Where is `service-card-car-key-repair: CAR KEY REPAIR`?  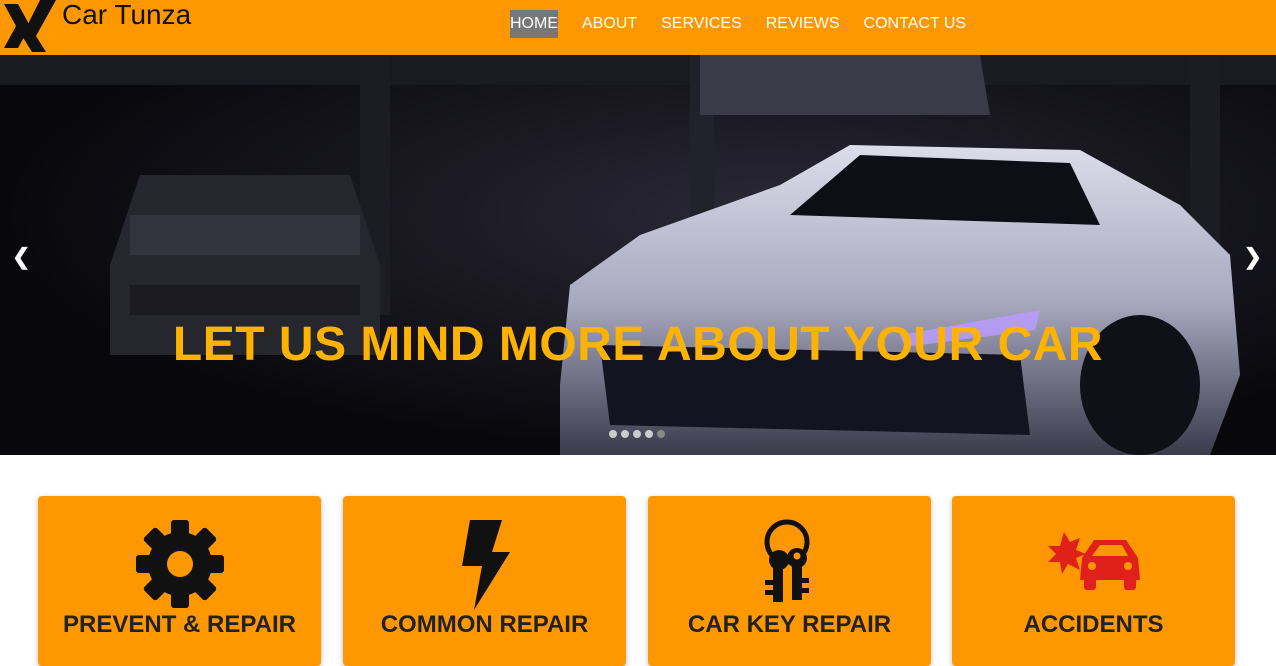 service-card-car-key-repair: CAR KEY REPAIR is located at coordinates (789, 581).